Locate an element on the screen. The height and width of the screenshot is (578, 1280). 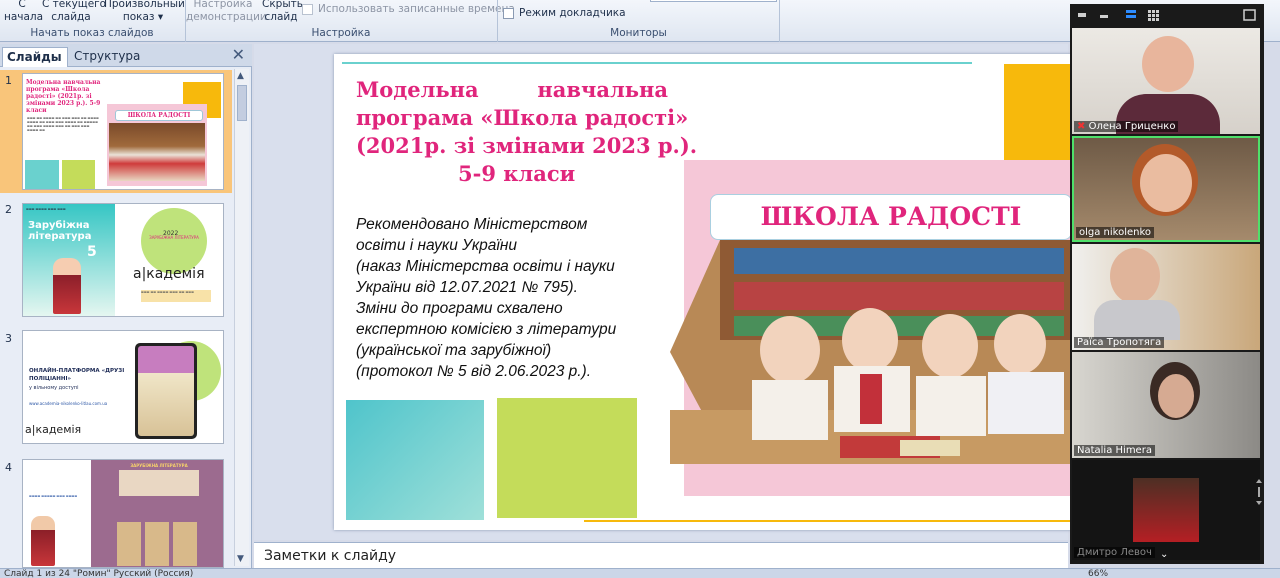
thumb-badge: ШКОЛА РАДОСТІ is located at coordinates (159, 115).